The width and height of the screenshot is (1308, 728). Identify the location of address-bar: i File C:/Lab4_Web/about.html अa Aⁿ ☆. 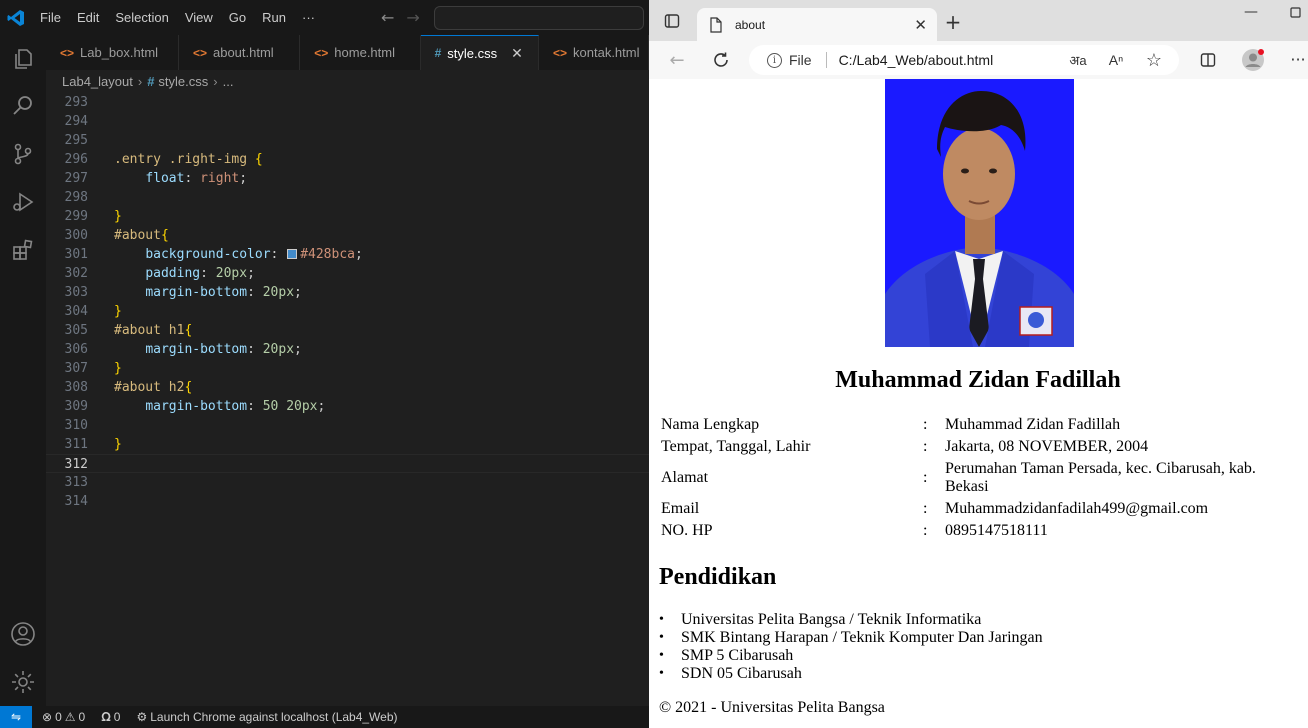
(964, 60).